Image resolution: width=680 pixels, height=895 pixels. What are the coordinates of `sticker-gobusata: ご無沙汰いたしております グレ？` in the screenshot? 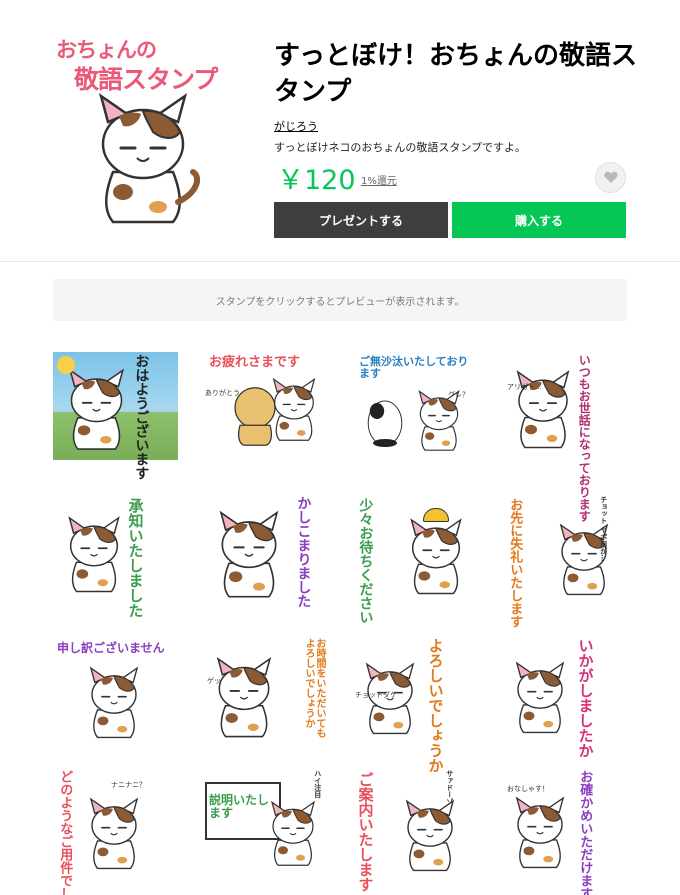 It's located at (415, 406).